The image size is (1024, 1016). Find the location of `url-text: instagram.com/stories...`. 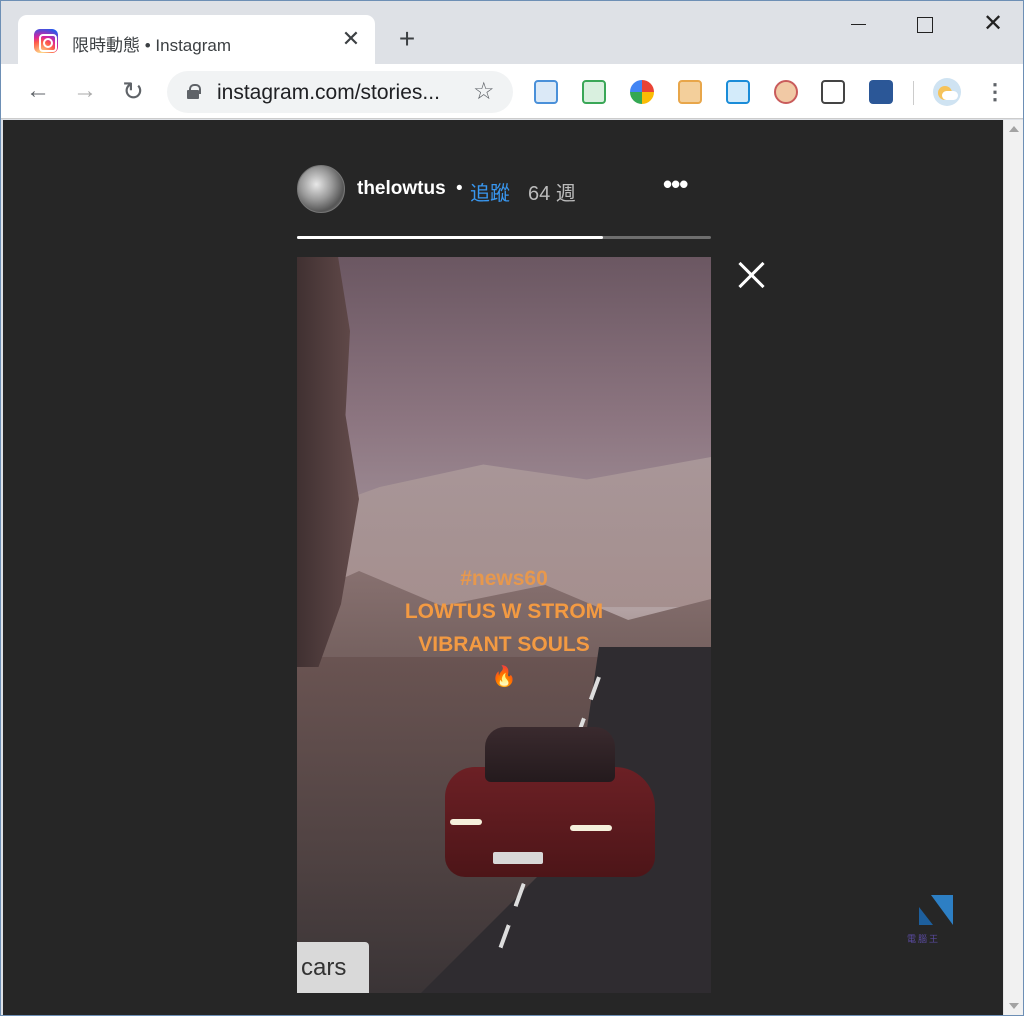

url-text: instagram.com/stories... is located at coordinates (328, 93).